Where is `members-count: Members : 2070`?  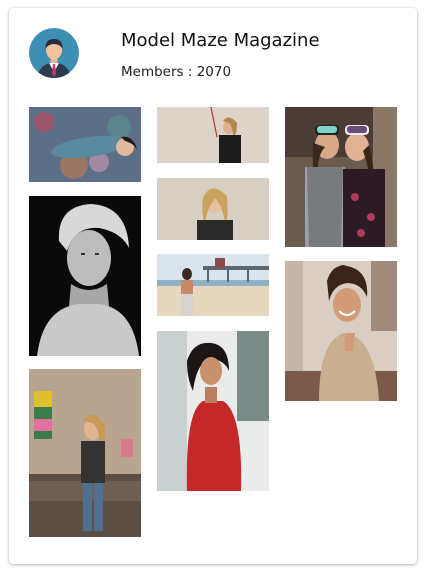
members-count: Members : 2070 is located at coordinates (176, 72).